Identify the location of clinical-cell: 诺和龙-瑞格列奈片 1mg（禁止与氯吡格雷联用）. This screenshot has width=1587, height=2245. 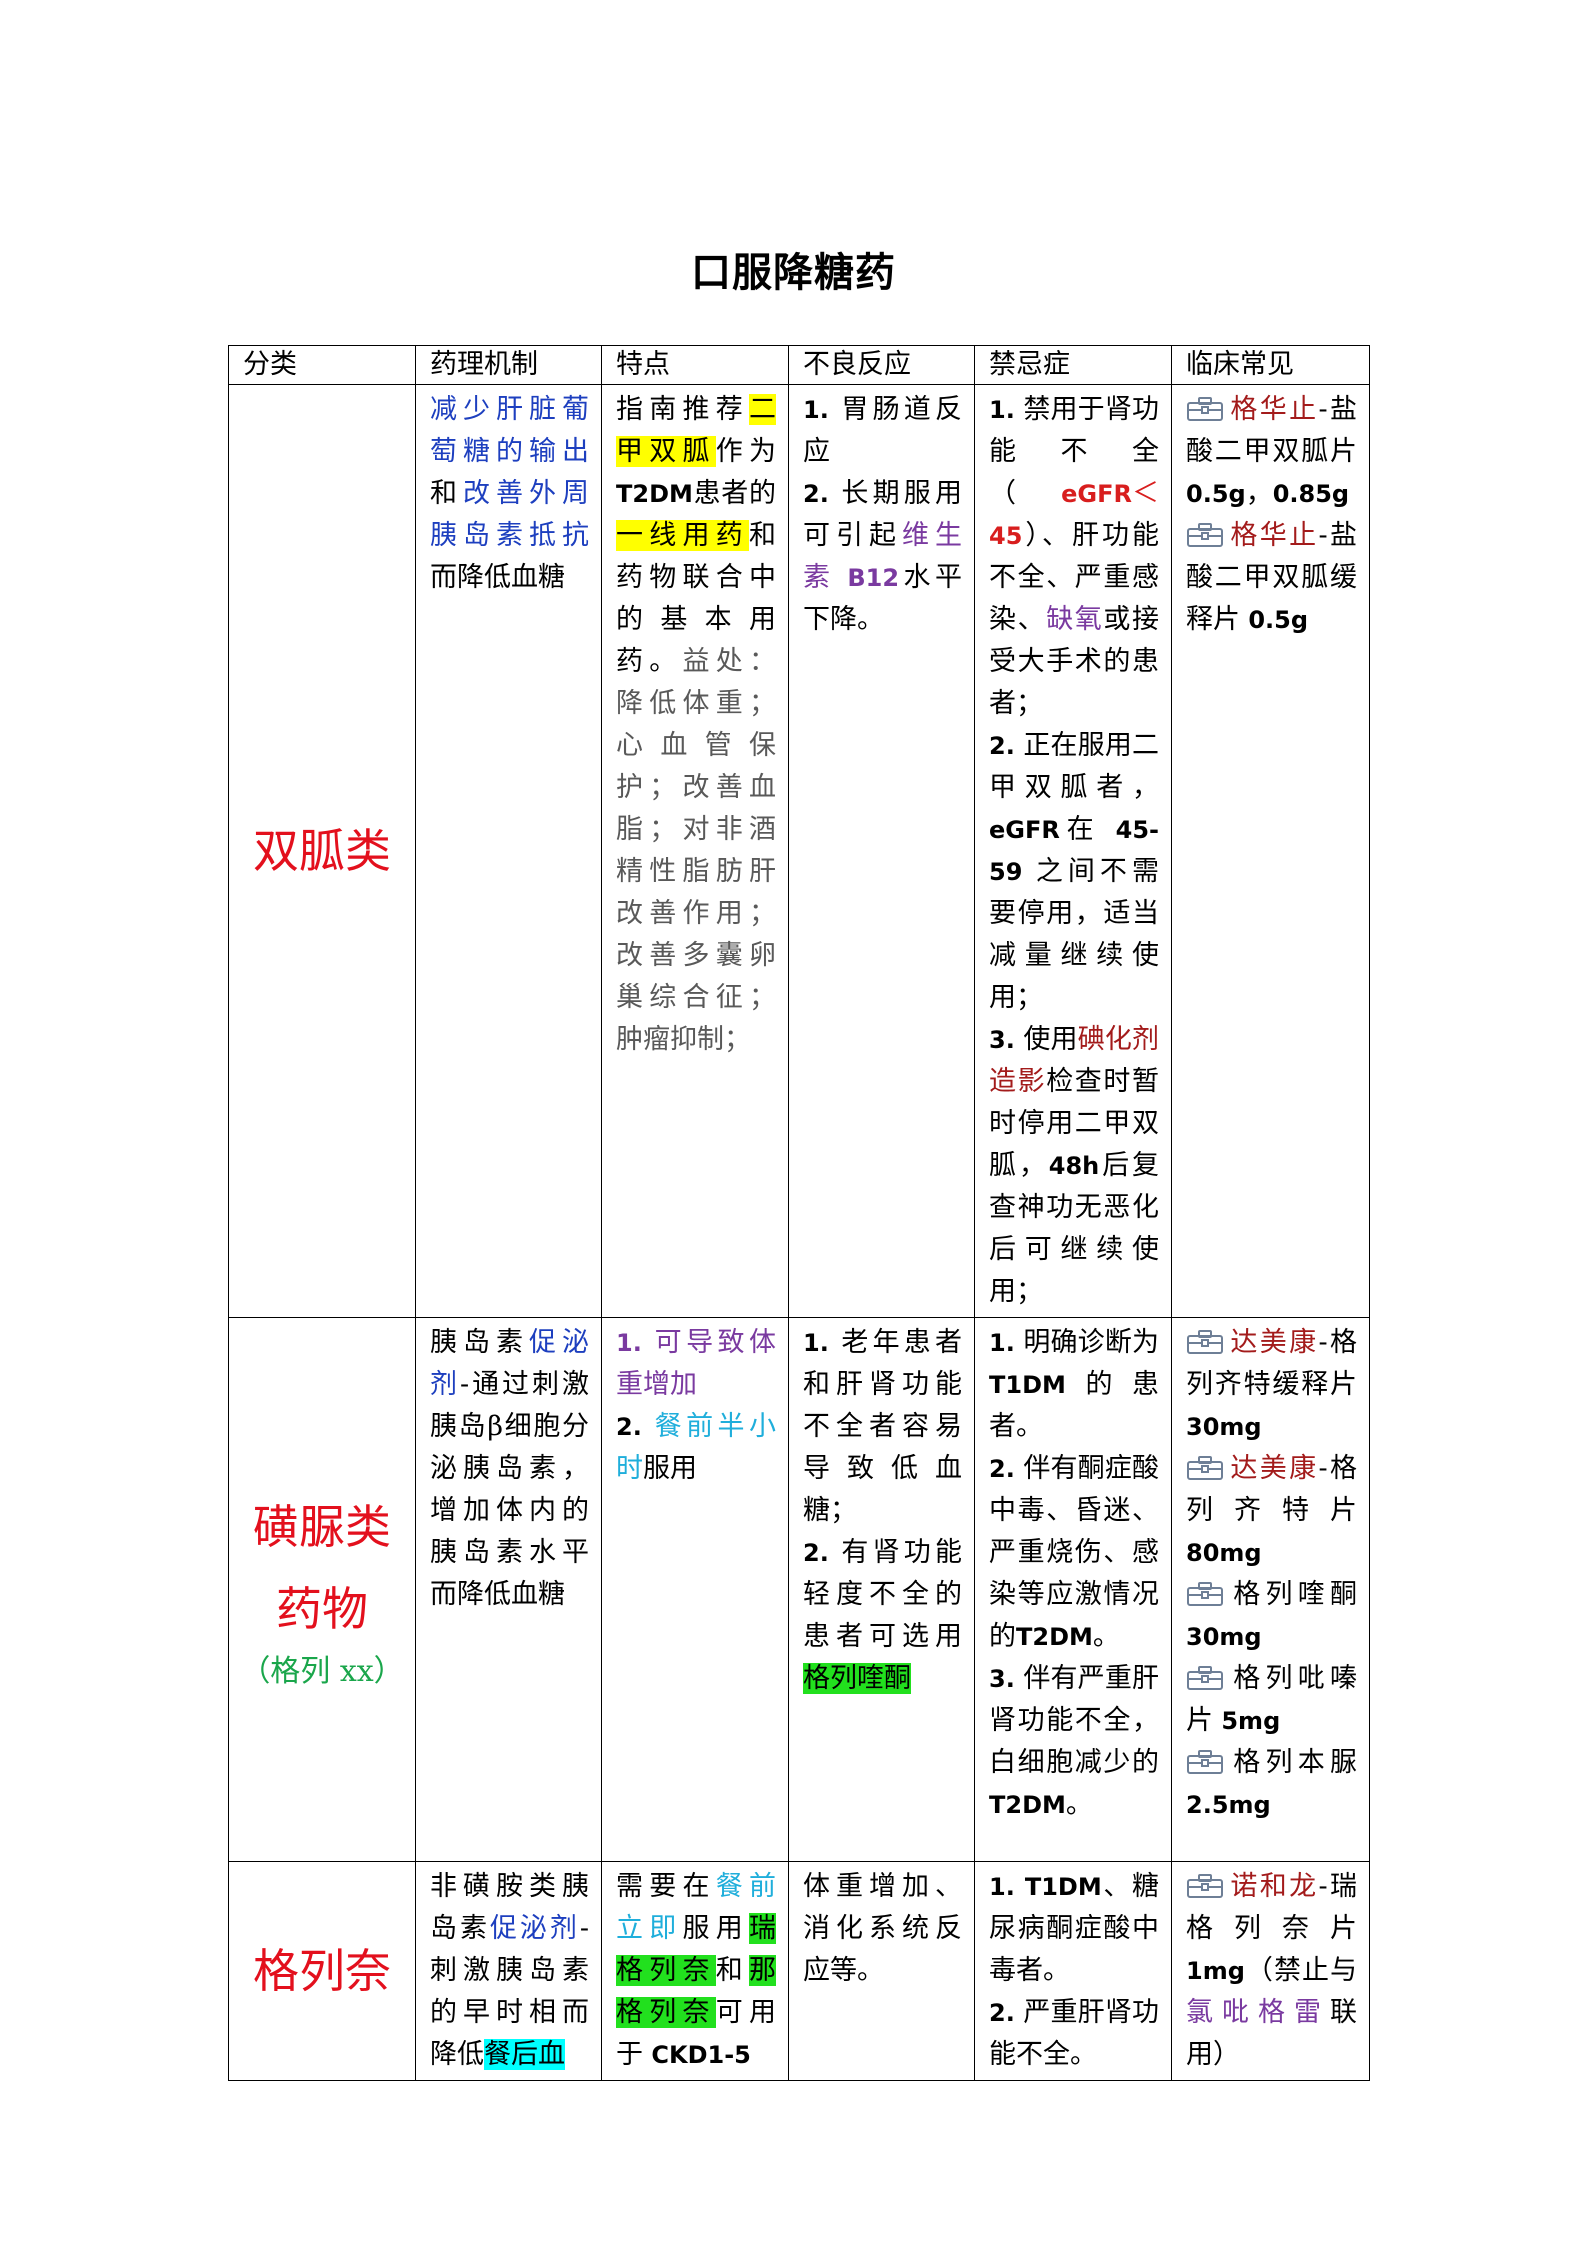
(1270, 1971).